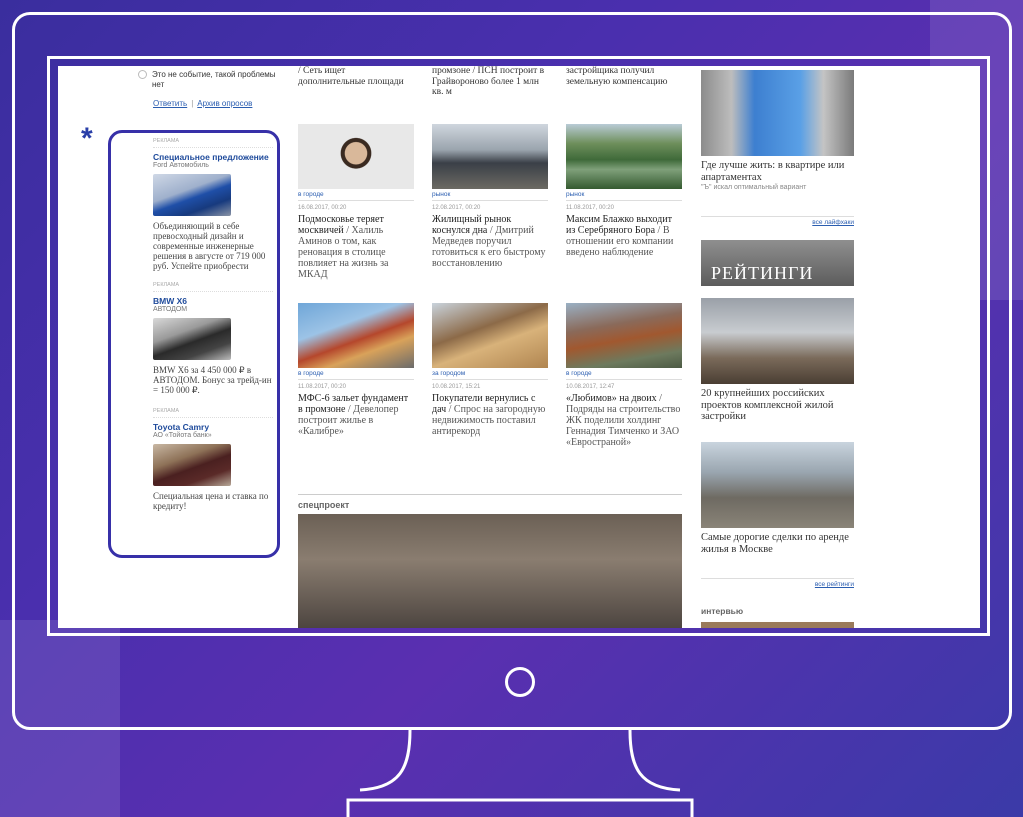 The height and width of the screenshot is (817, 1023). What do you see at coordinates (322, 208) in the screenshot?
I see `news-date: 16.08.2017, 00:20` at bounding box center [322, 208].